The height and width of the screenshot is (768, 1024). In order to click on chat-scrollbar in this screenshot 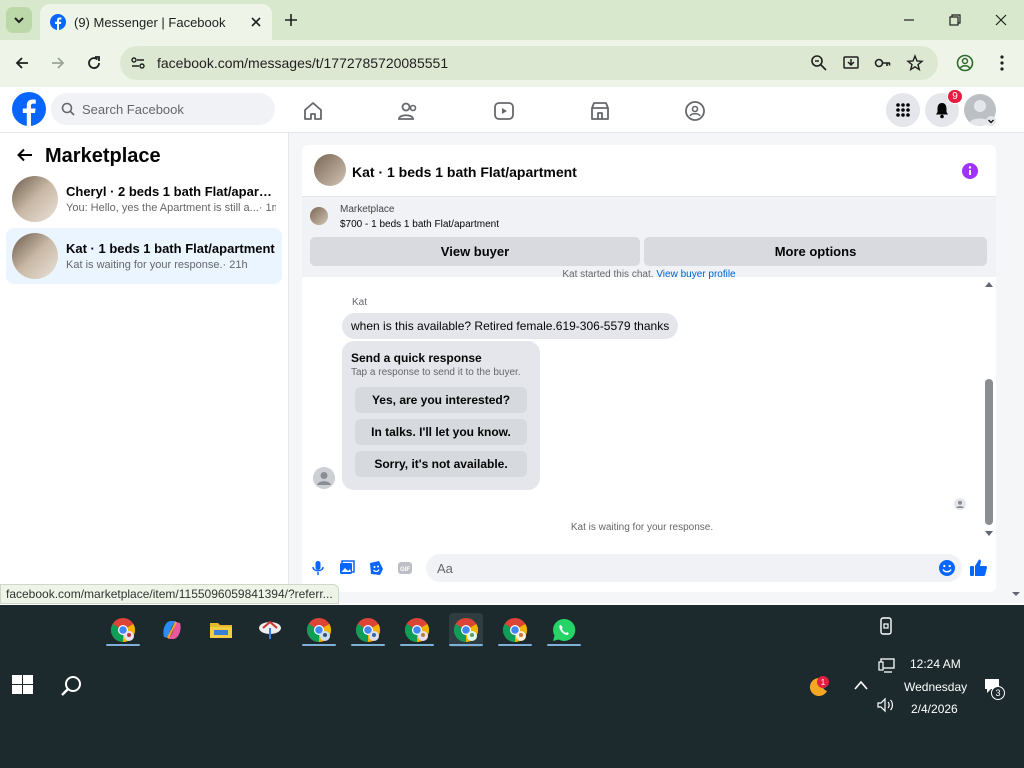, I will do `click(989, 411)`.